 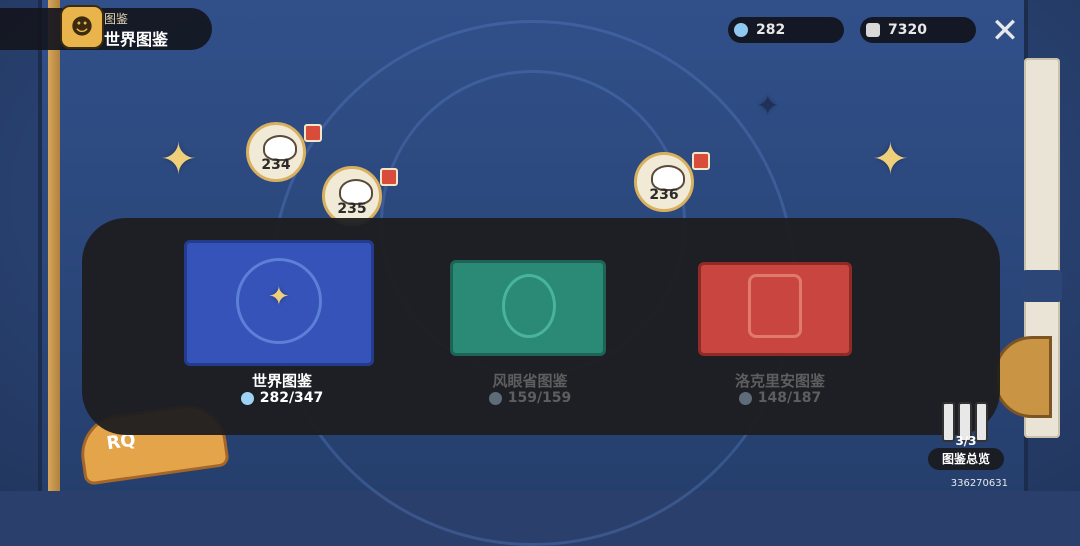 What do you see at coordinates (979, 483) in the screenshot?
I see `user-id: 336270631` at bounding box center [979, 483].